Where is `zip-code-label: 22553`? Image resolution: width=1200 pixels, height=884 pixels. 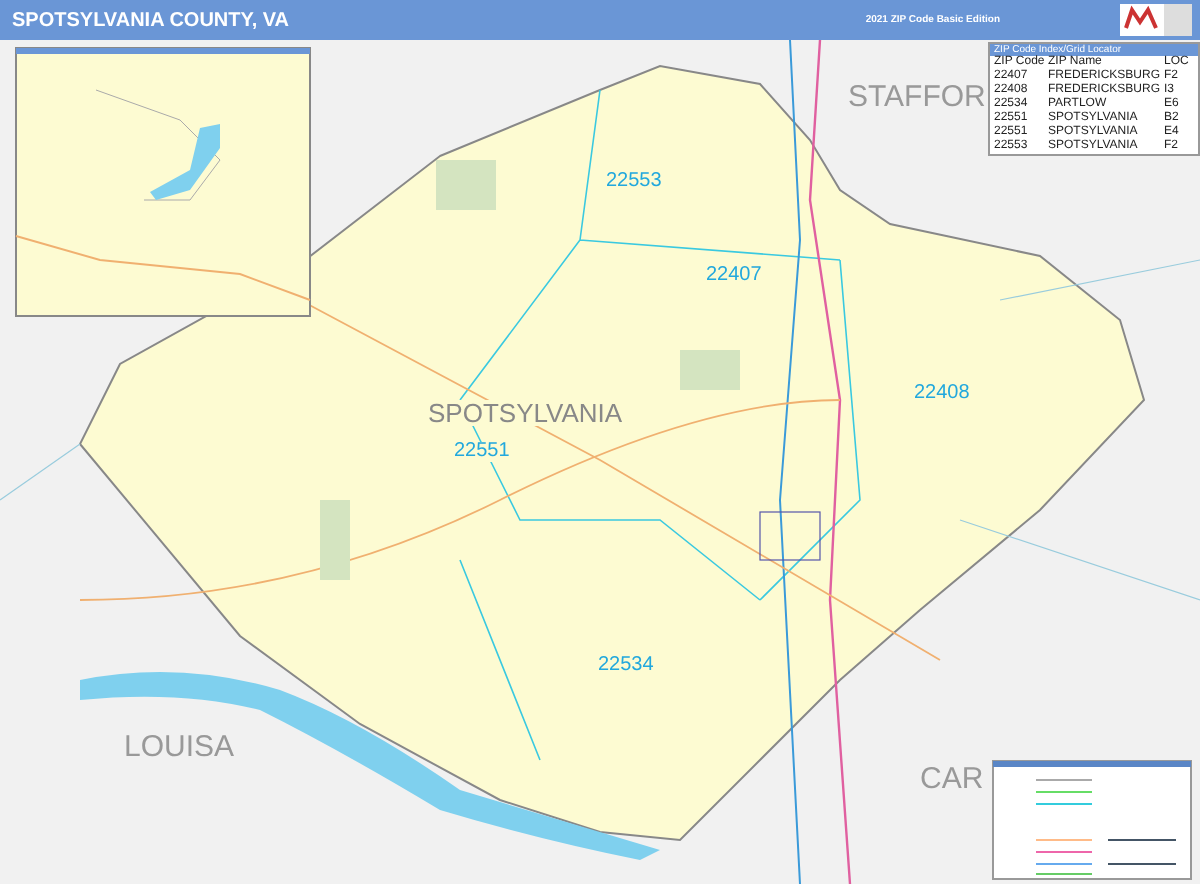 zip-code-label: 22553 is located at coordinates (634, 182).